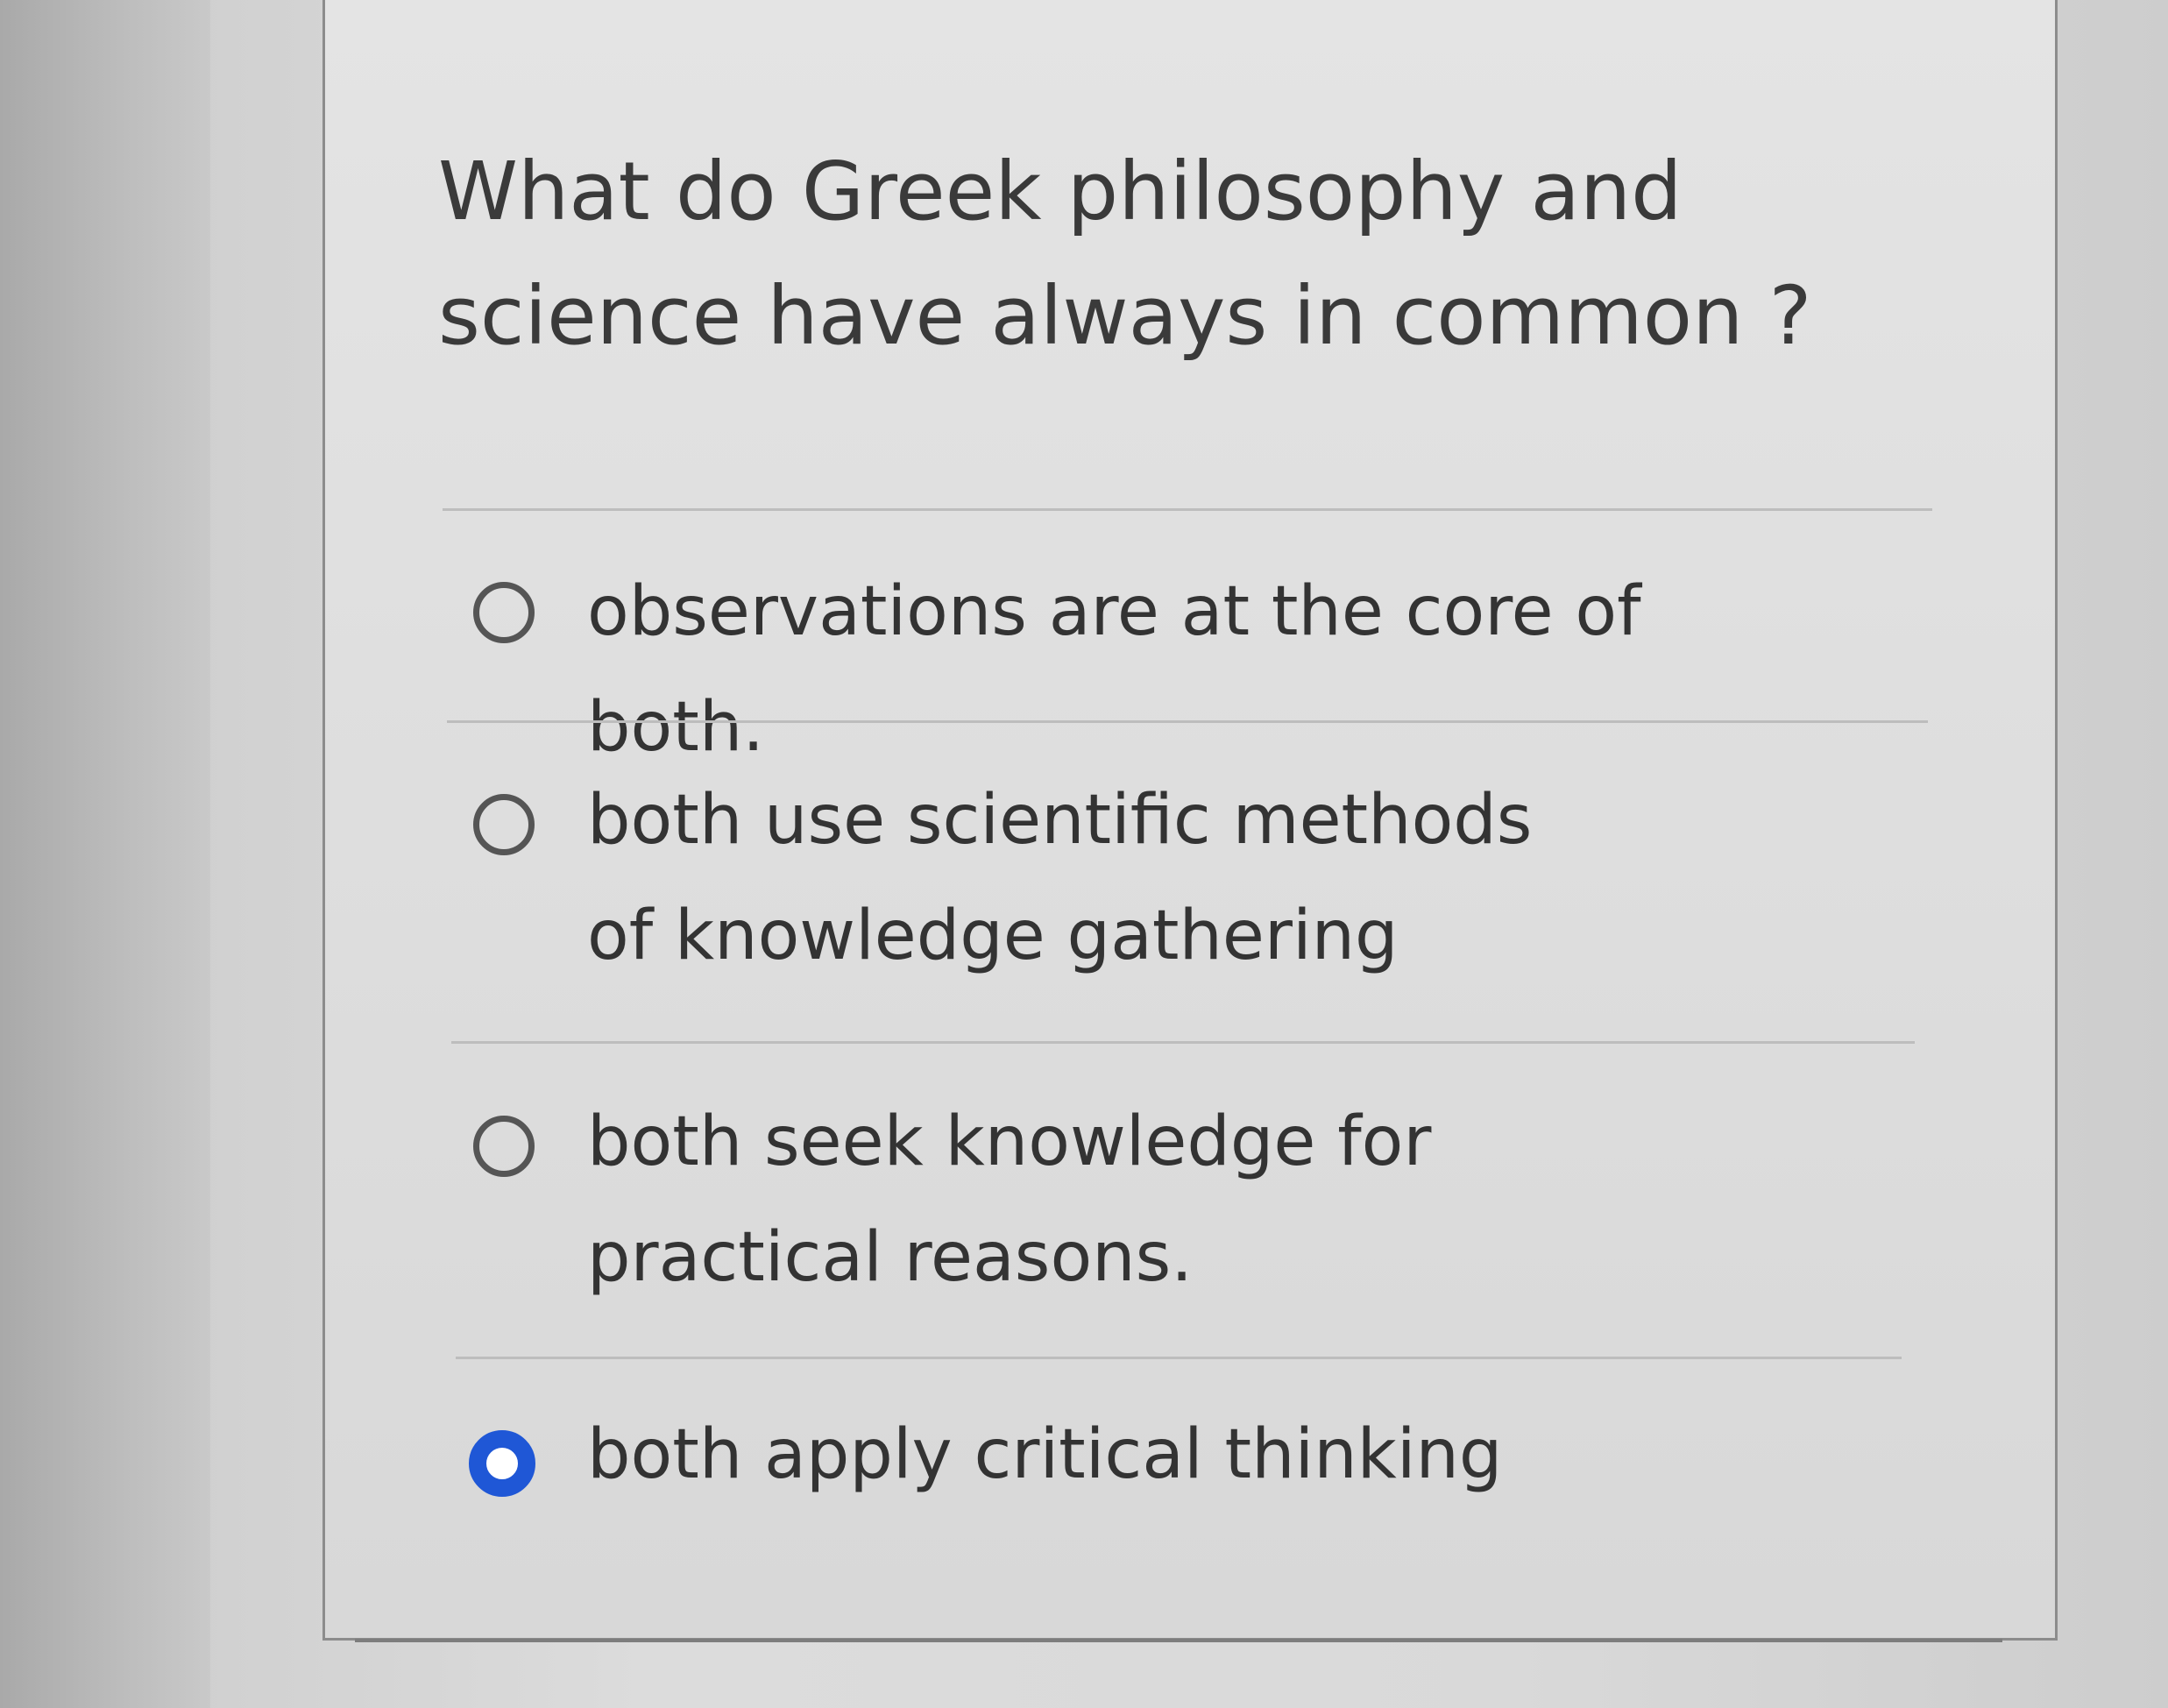 The image size is (2168, 1708). What do you see at coordinates (502, 1463) in the screenshot?
I see `radio-button-4-selected` at bounding box center [502, 1463].